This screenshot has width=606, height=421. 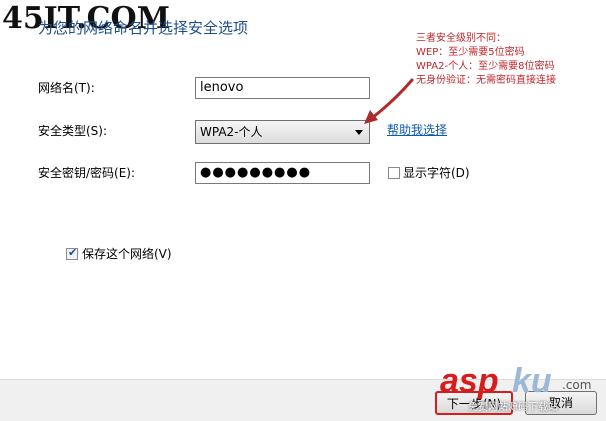 I want to click on checkmark-icon: ✔, so click(x=73, y=252).